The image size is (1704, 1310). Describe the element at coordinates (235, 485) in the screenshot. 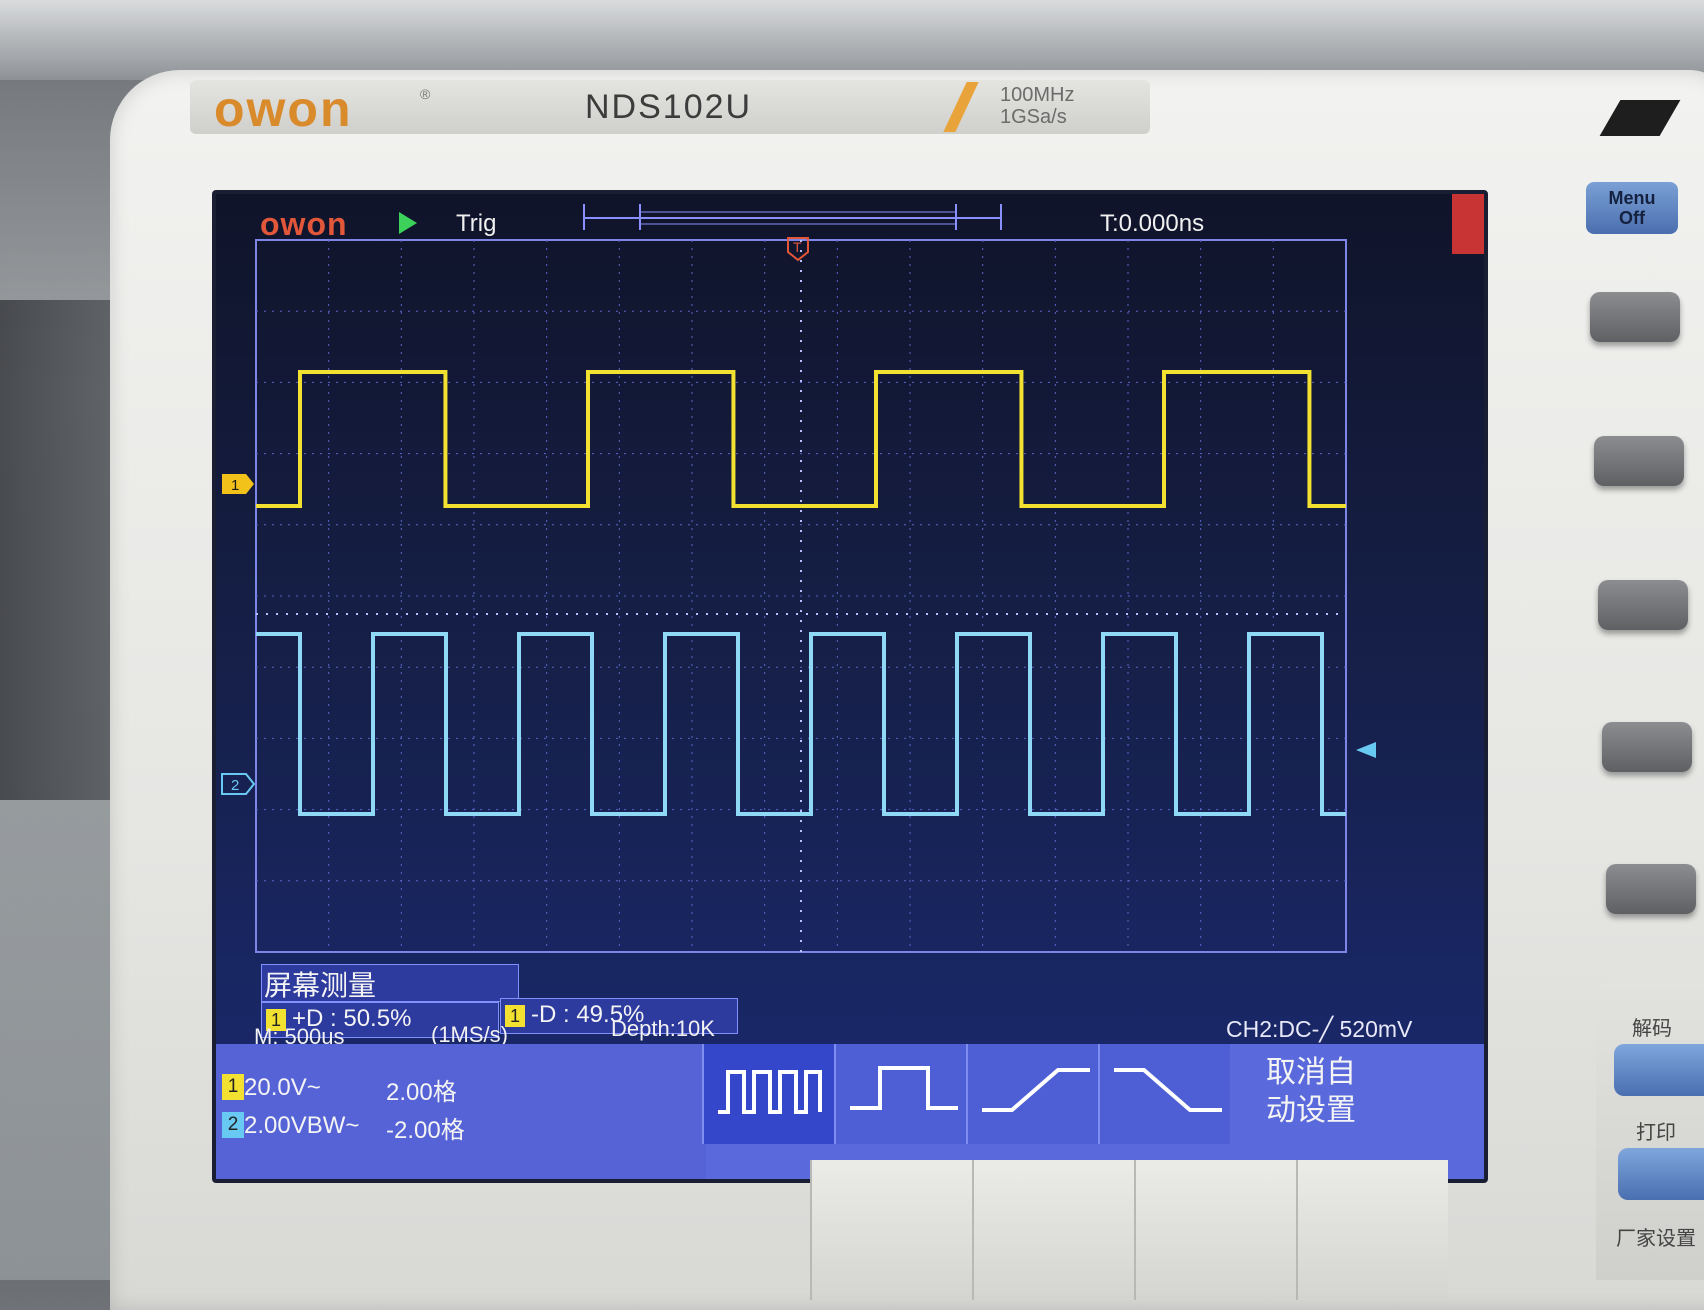

I see `ch1-marker-label: 1` at that location.